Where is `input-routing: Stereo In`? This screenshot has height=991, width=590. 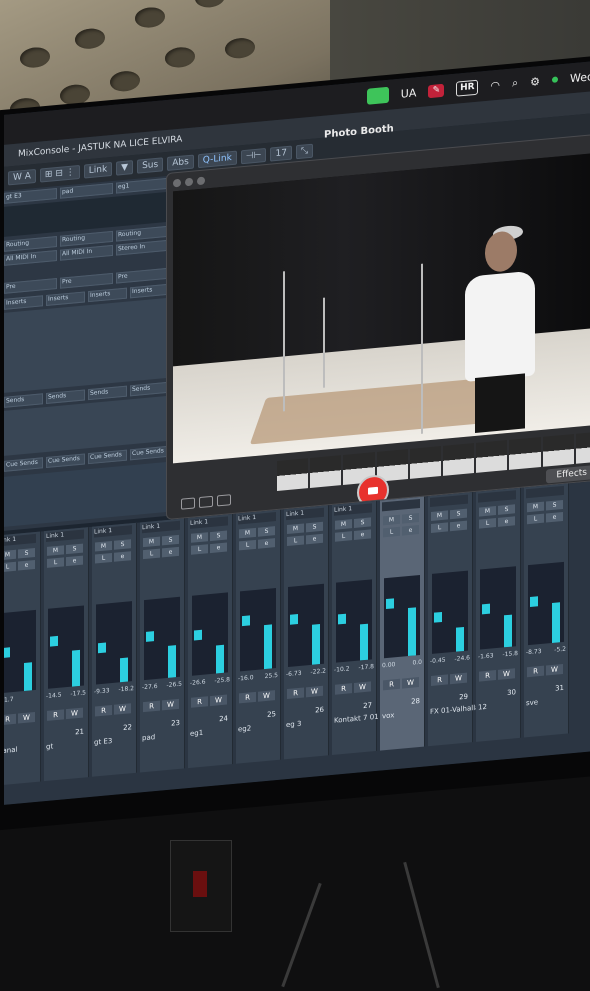 input-routing: Stereo In is located at coordinates (142, 247).